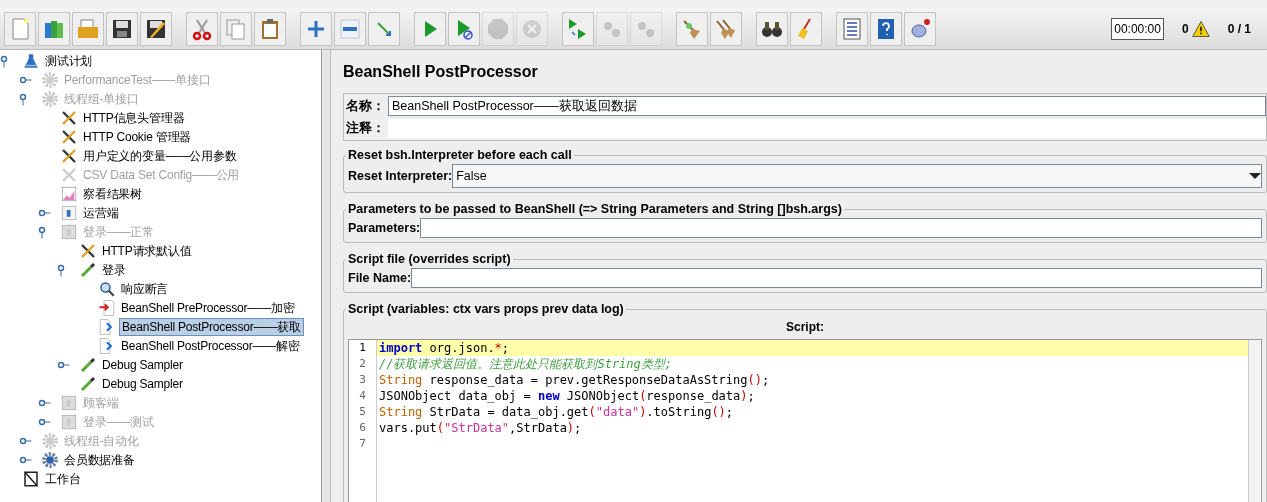  I want to click on code-line: vars.put("StrData",StrData);, so click(480, 428).